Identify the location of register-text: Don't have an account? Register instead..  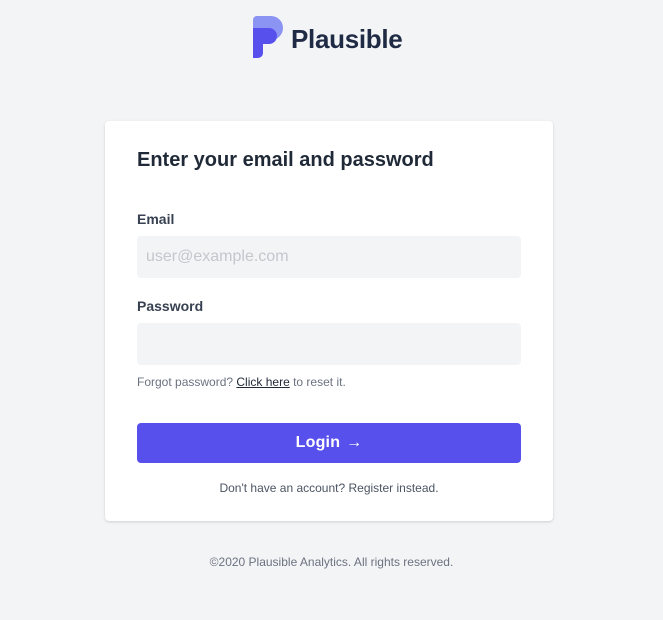
(329, 488).